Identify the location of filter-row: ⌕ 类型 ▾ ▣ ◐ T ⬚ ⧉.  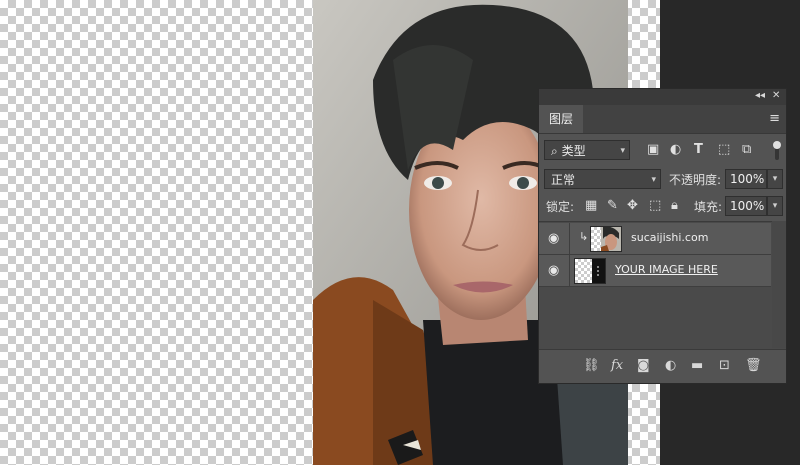
(662, 150).